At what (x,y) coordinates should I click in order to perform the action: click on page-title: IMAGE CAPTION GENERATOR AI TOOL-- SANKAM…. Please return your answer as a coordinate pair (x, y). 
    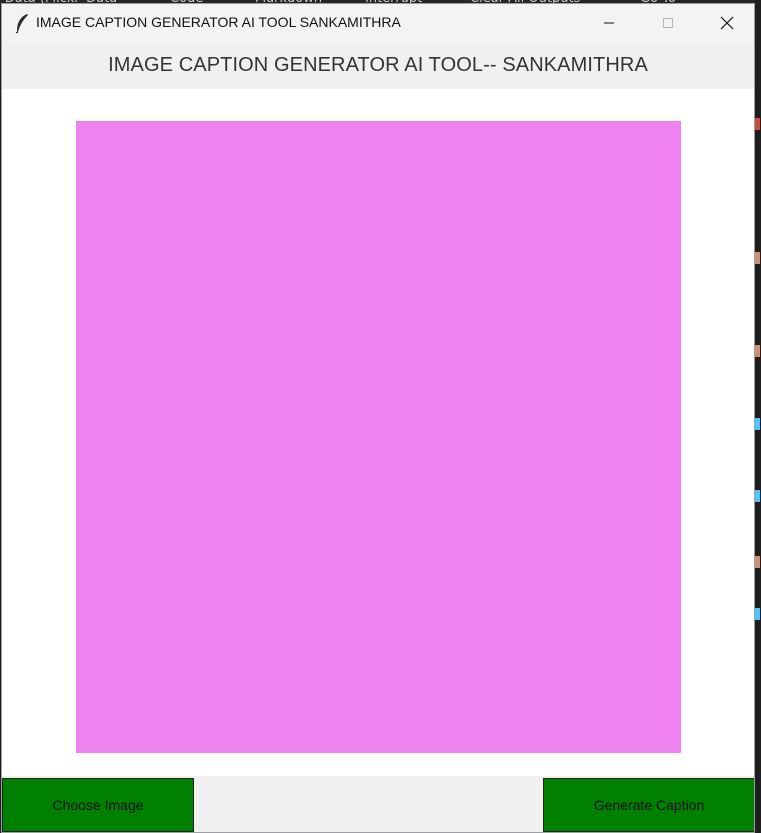
    Looking at the image, I should click on (378, 65).